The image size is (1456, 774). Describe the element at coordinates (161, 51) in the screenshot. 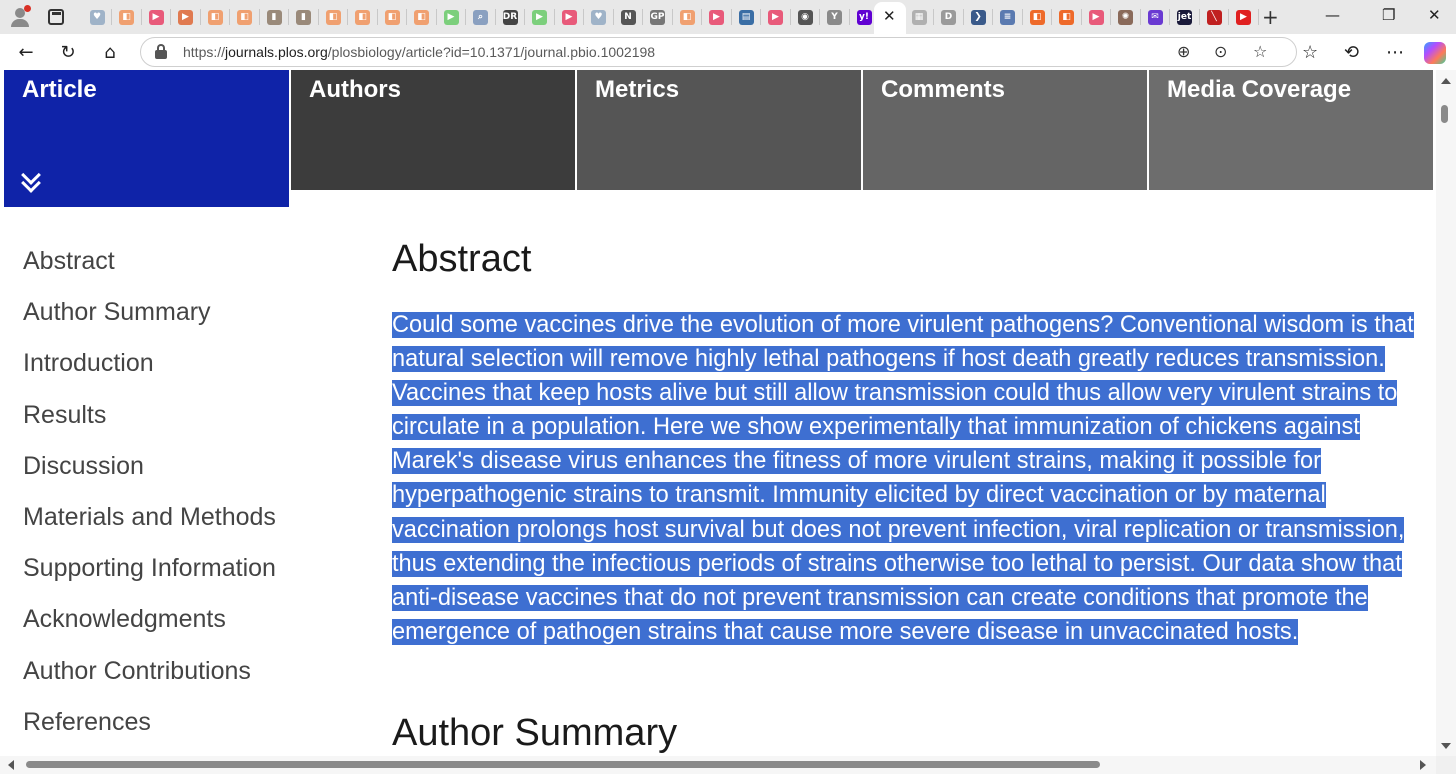

I see `lock-icon` at that location.